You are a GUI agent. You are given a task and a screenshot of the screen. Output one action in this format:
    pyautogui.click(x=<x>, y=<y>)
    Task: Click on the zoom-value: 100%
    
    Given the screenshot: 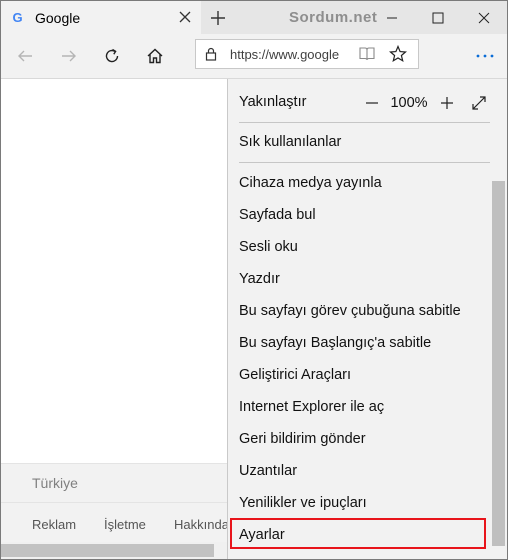 What is the action you would take?
    pyautogui.click(x=409, y=103)
    